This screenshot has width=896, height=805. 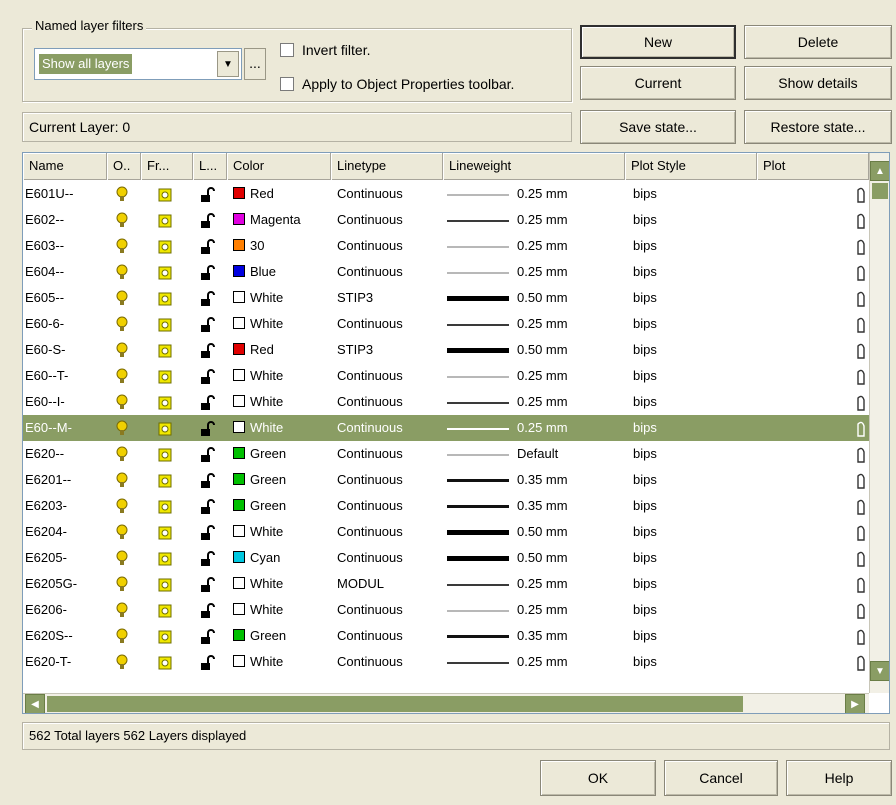 What do you see at coordinates (35, 703) in the screenshot?
I see `scroll-left-icon: ◀` at bounding box center [35, 703].